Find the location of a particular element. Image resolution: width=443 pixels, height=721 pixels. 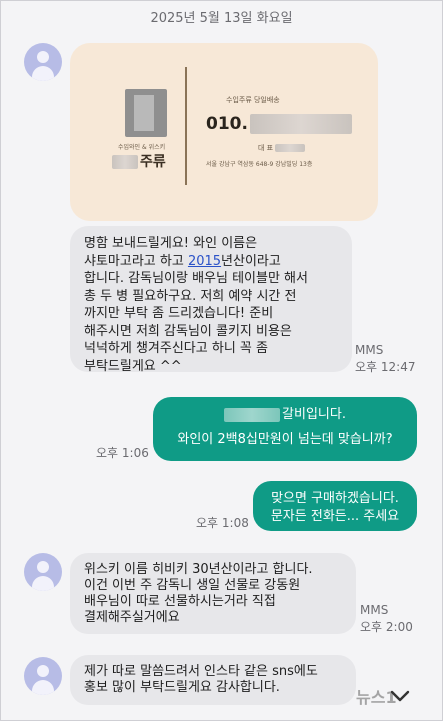

message-line: 샤토마고라고 하고 2015년산이라고 is located at coordinates (211, 262).